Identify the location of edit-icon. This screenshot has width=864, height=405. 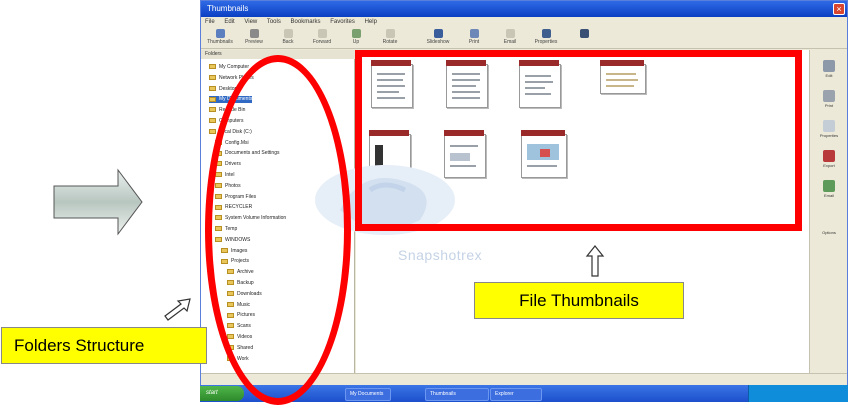
(829, 66).